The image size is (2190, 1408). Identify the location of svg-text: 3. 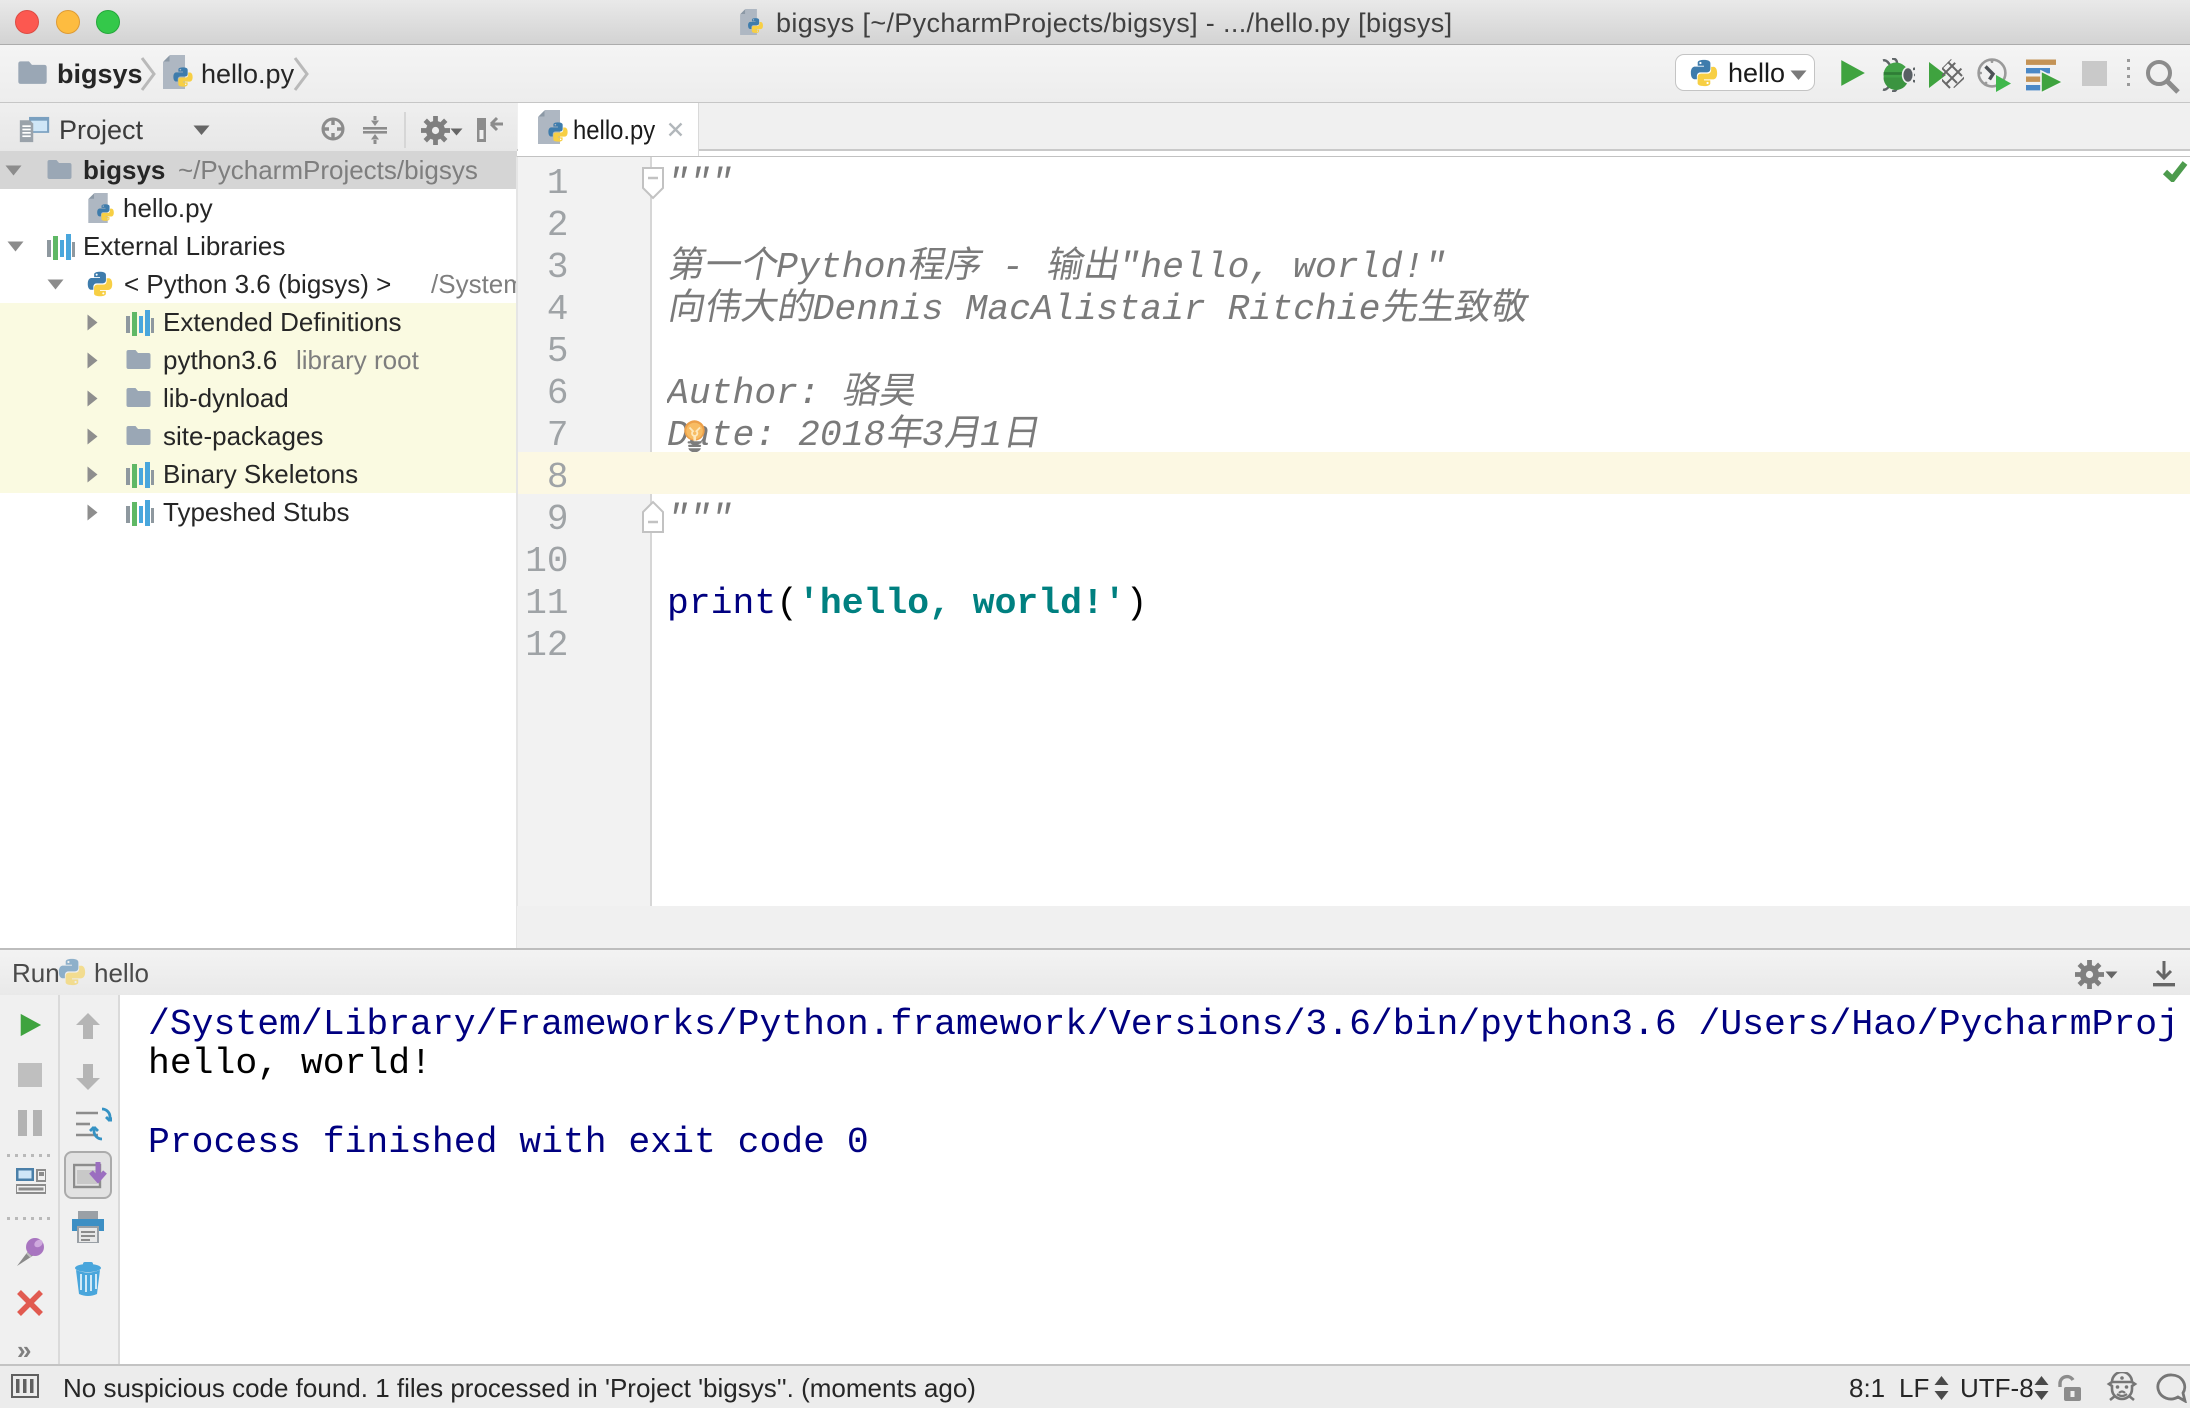
(933, 435).